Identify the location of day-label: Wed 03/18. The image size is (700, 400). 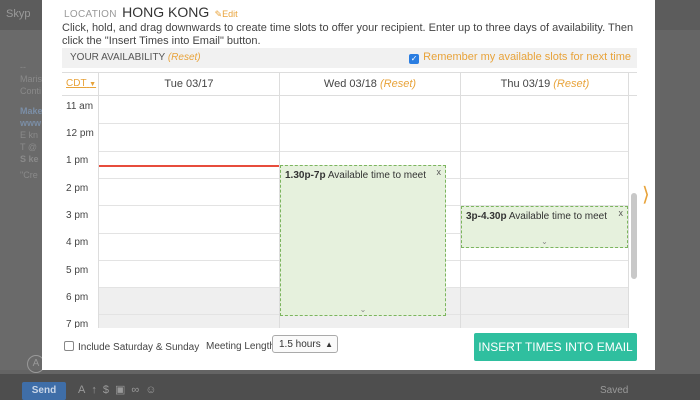
(350, 84).